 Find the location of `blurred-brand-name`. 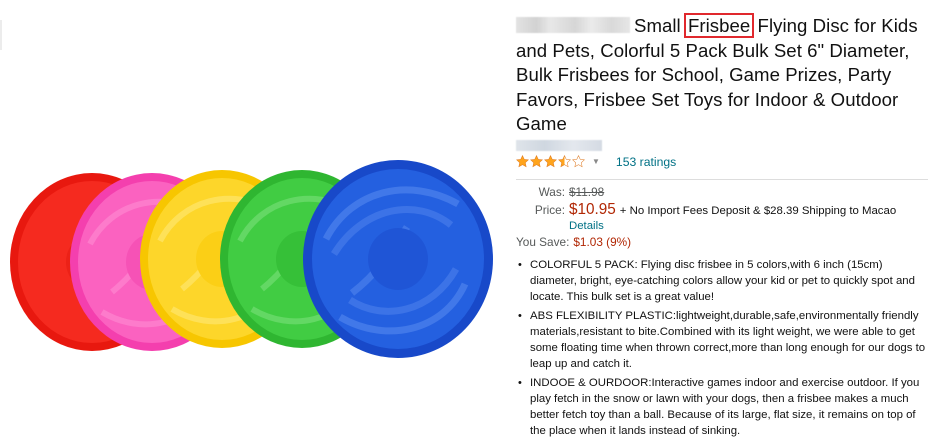

blurred-brand-name is located at coordinates (573, 25).